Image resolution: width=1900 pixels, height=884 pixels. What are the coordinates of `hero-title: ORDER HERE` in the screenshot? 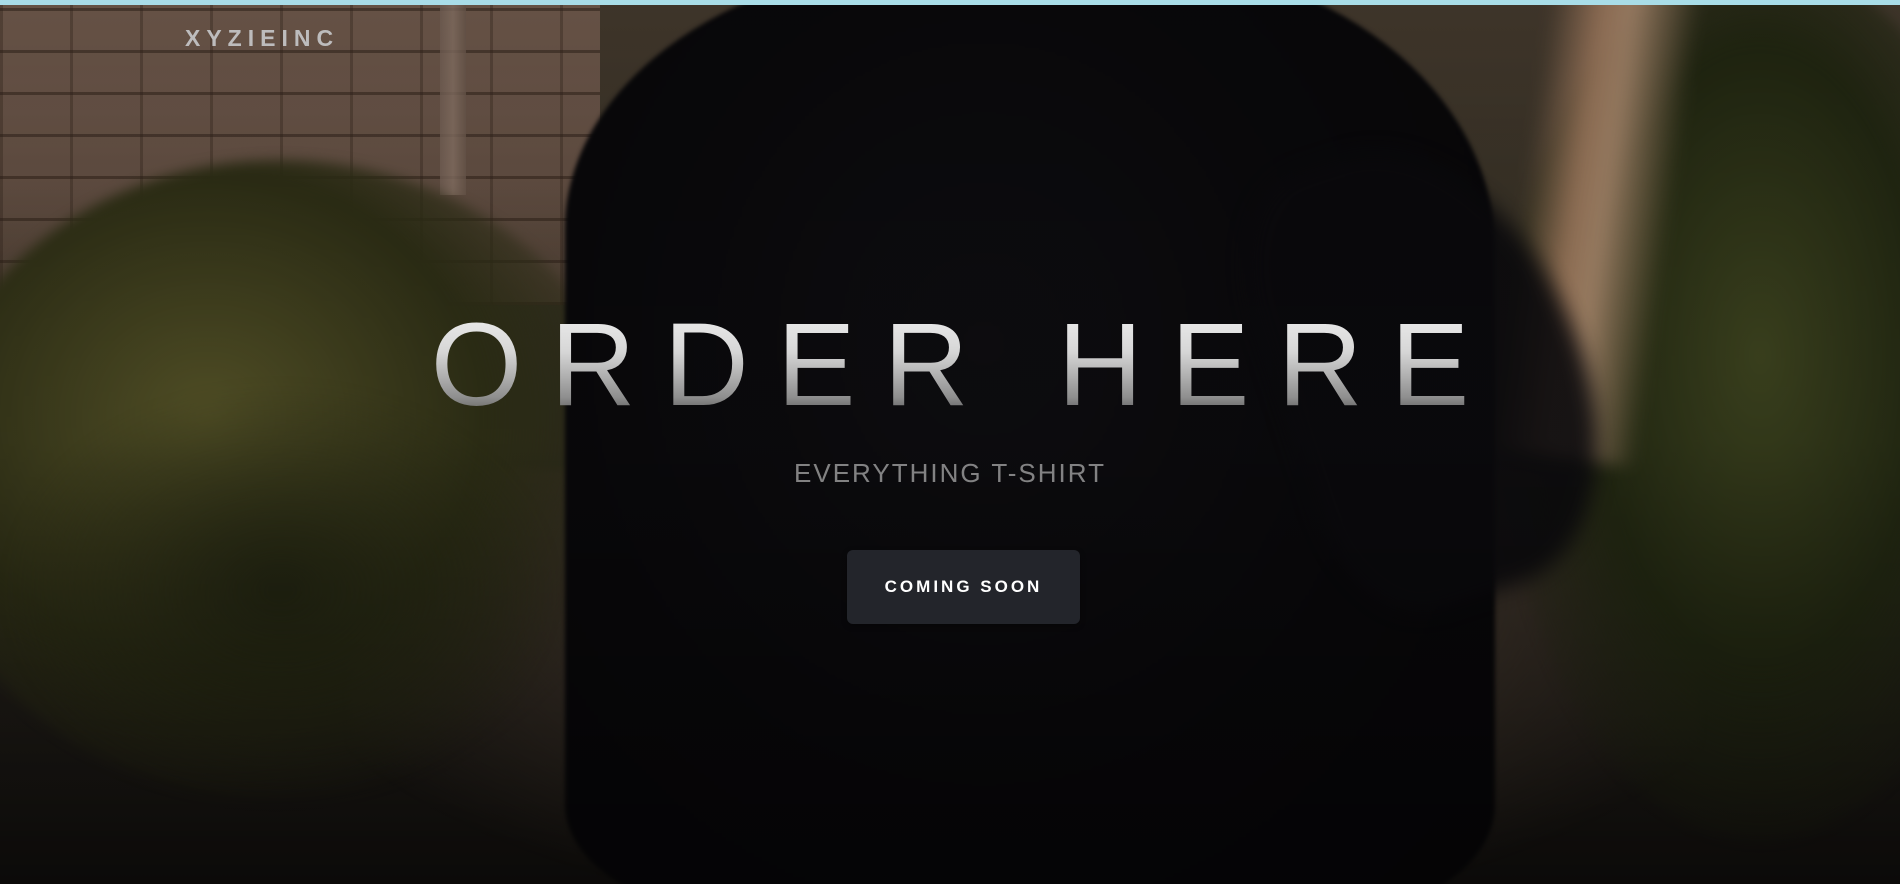 It's located at (950, 365).